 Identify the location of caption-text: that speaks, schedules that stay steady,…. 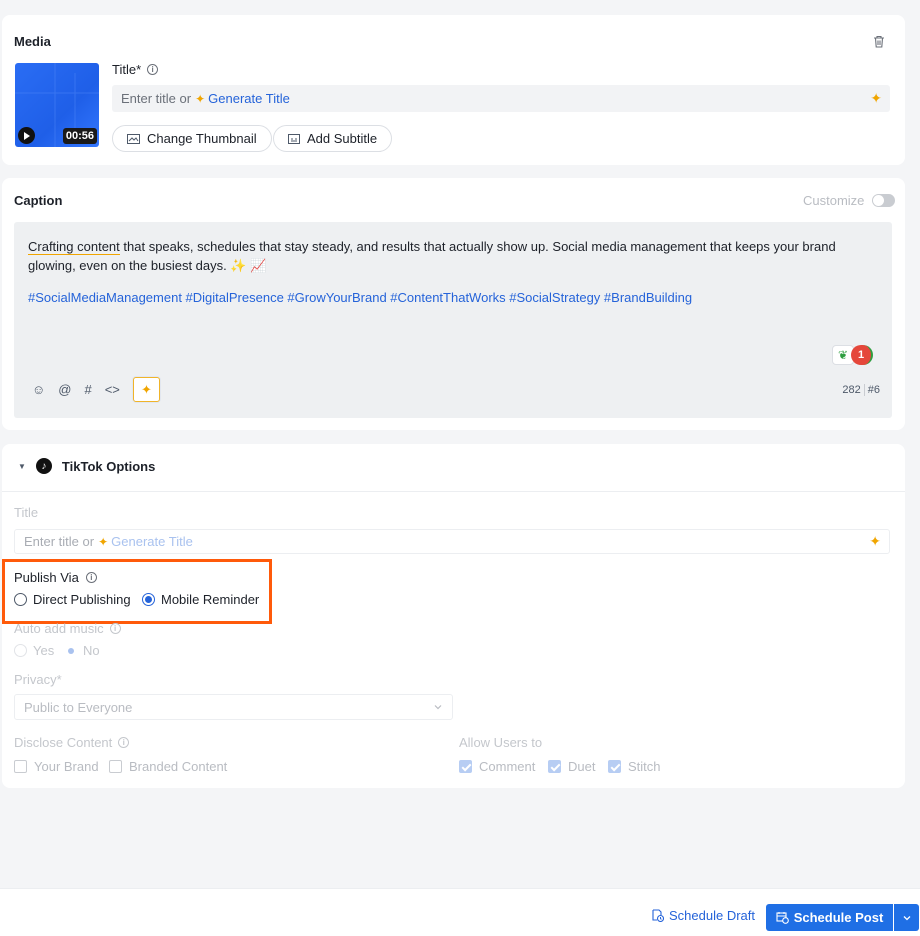
(432, 256).